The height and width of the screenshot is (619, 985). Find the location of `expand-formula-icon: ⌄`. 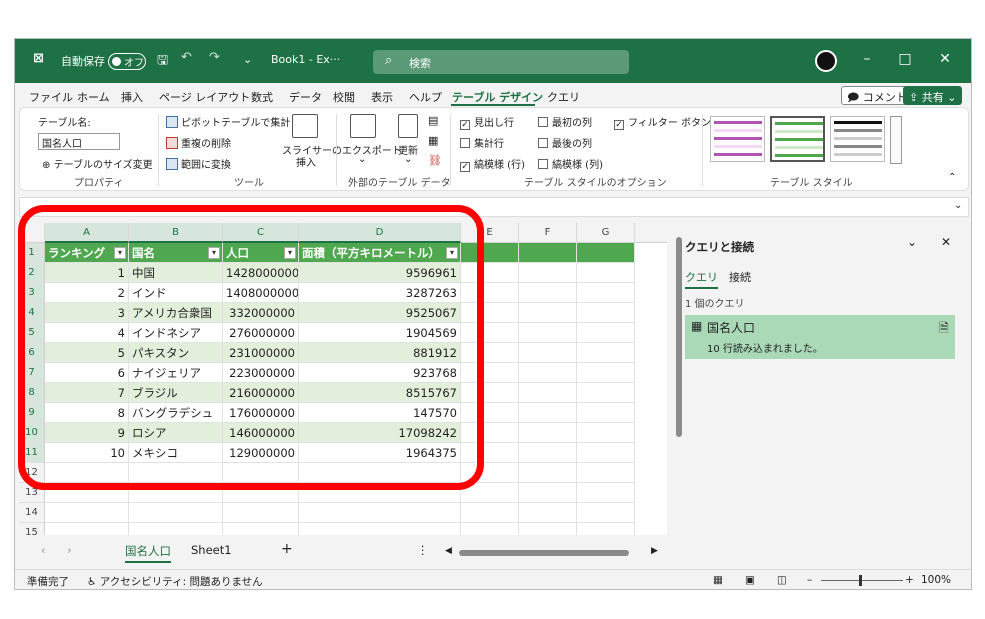

expand-formula-icon: ⌄ is located at coordinates (958, 205).